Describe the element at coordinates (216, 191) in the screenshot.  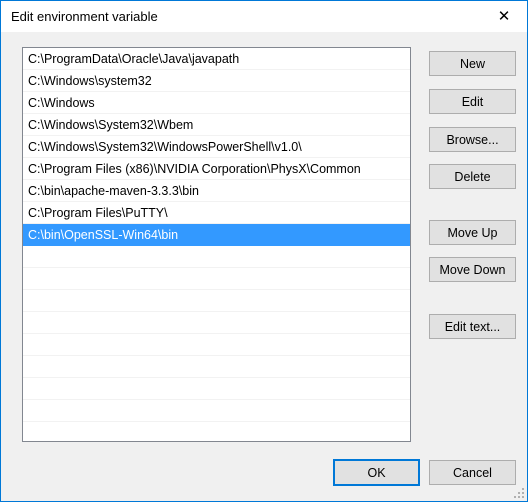
I see `list-item: C:\bin\apache-maven-3.3.3\bin` at that location.